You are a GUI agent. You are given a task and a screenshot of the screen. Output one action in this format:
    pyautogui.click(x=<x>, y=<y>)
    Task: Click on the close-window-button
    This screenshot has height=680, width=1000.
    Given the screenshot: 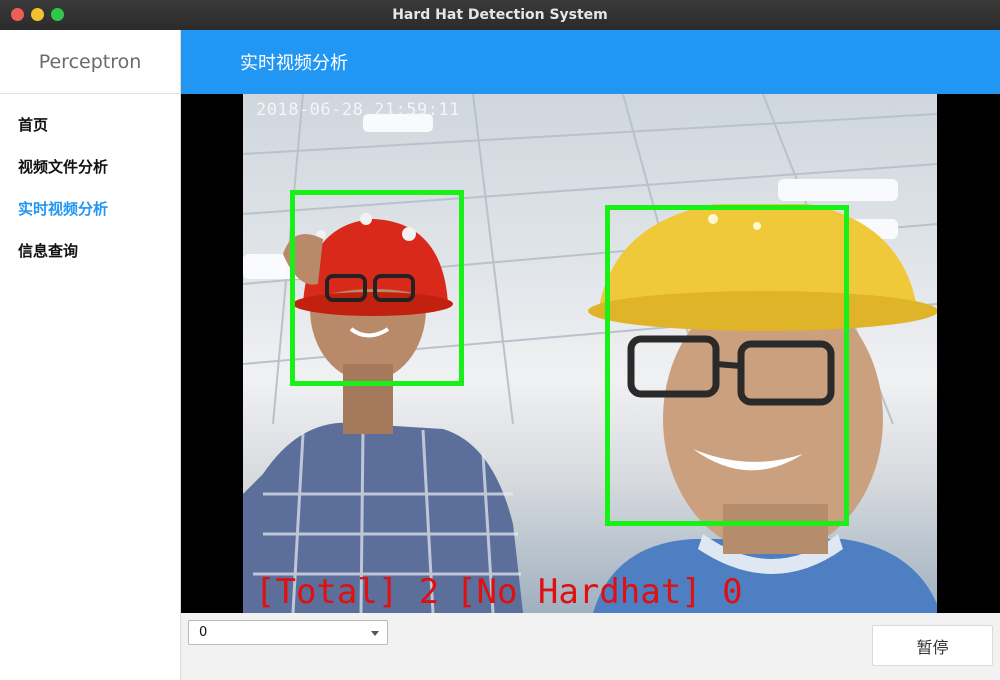 What is the action you would take?
    pyautogui.click(x=17, y=14)
    